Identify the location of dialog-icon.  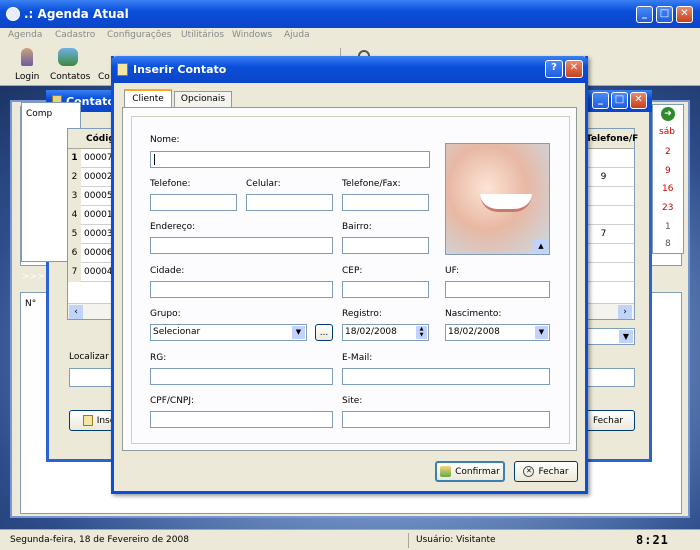
(122, 69).